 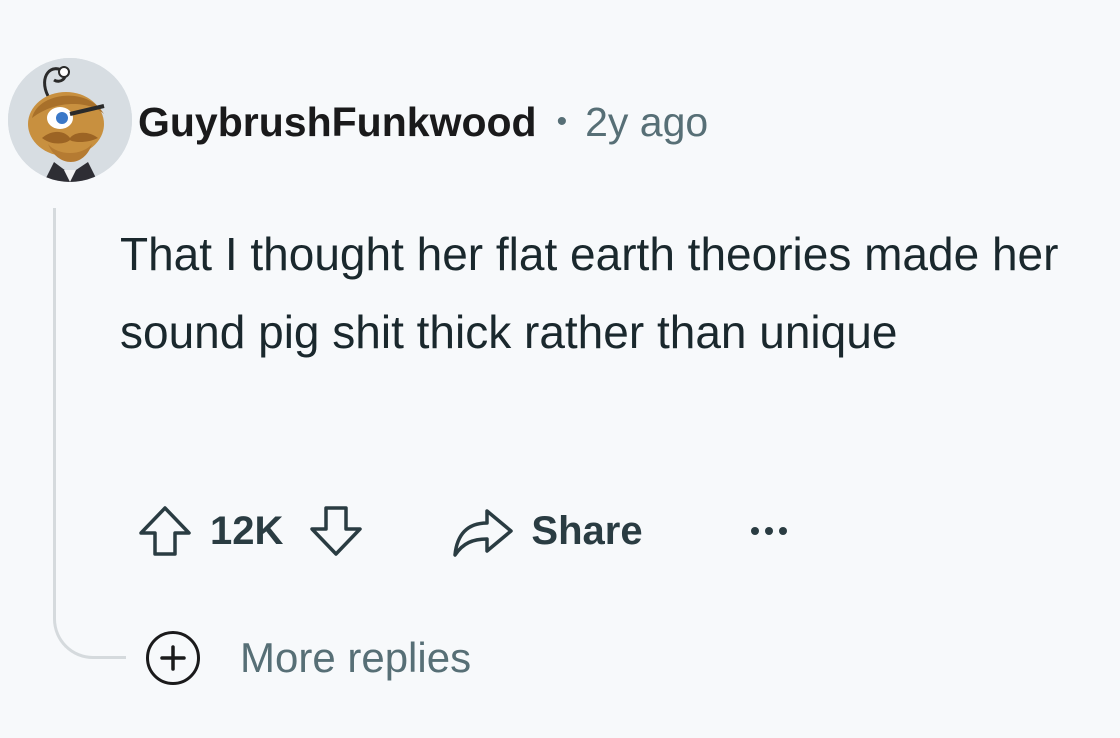 What do you see at coordinates (165, 531) in the screenshot?
I see `upvote-arrow-icon` at bounding box center [165, 531].